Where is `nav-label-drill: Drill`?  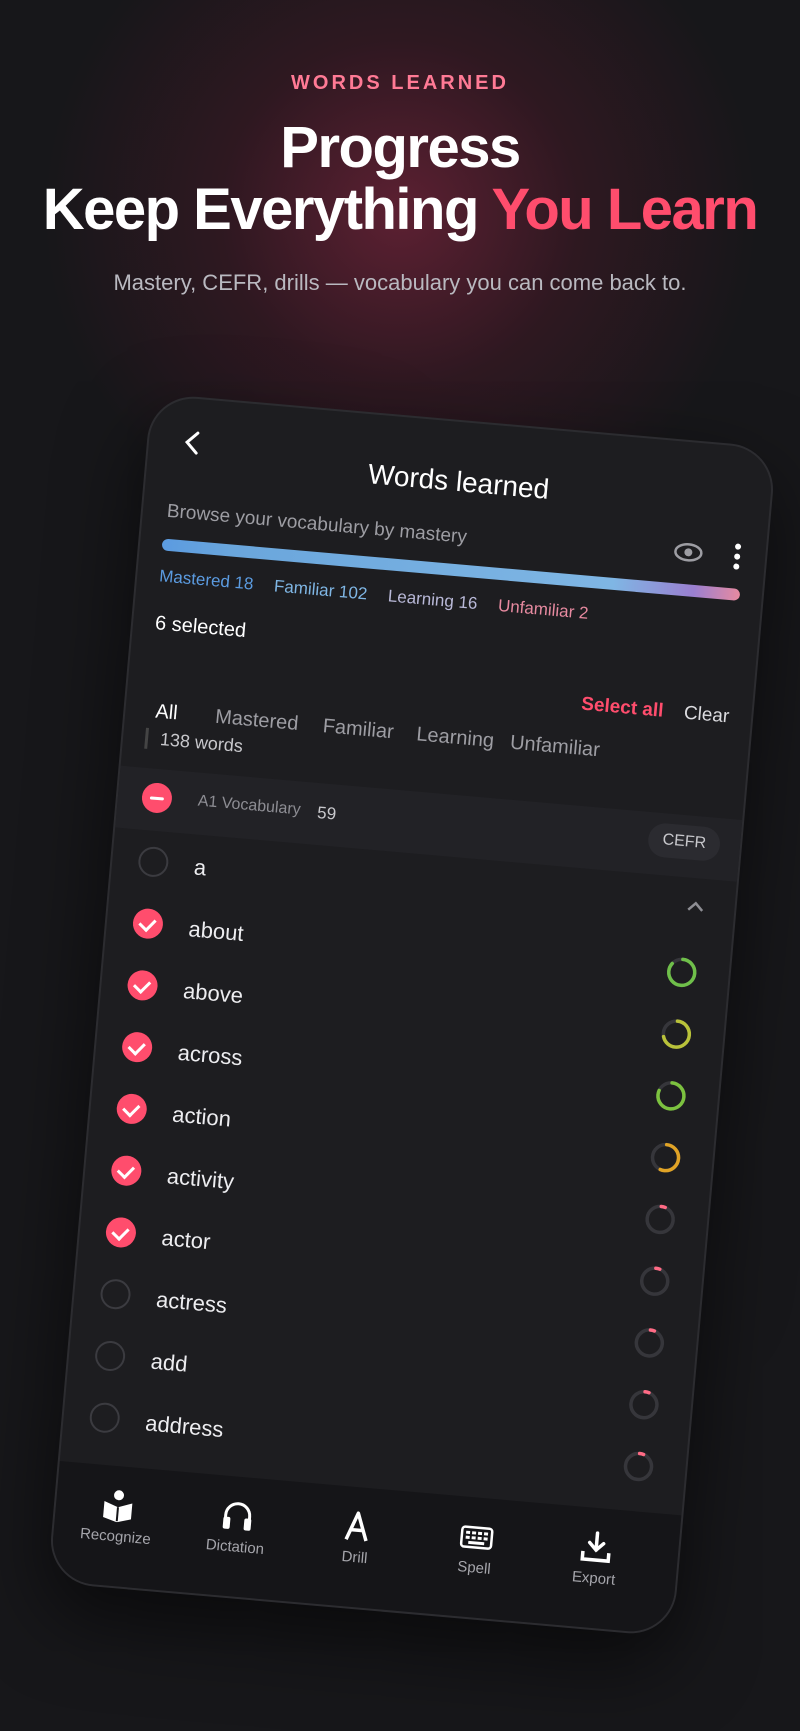
nav-label-drill: Drill is located at coordinates (354, 1557).